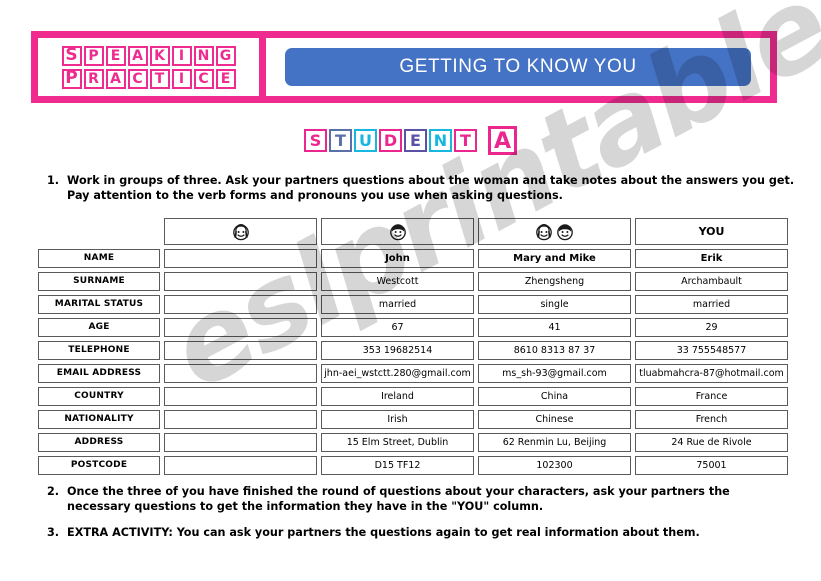 The width and height of the screenshot is (821, 581). I want to click on value-john-nationality: Irish, so click(397, 419).